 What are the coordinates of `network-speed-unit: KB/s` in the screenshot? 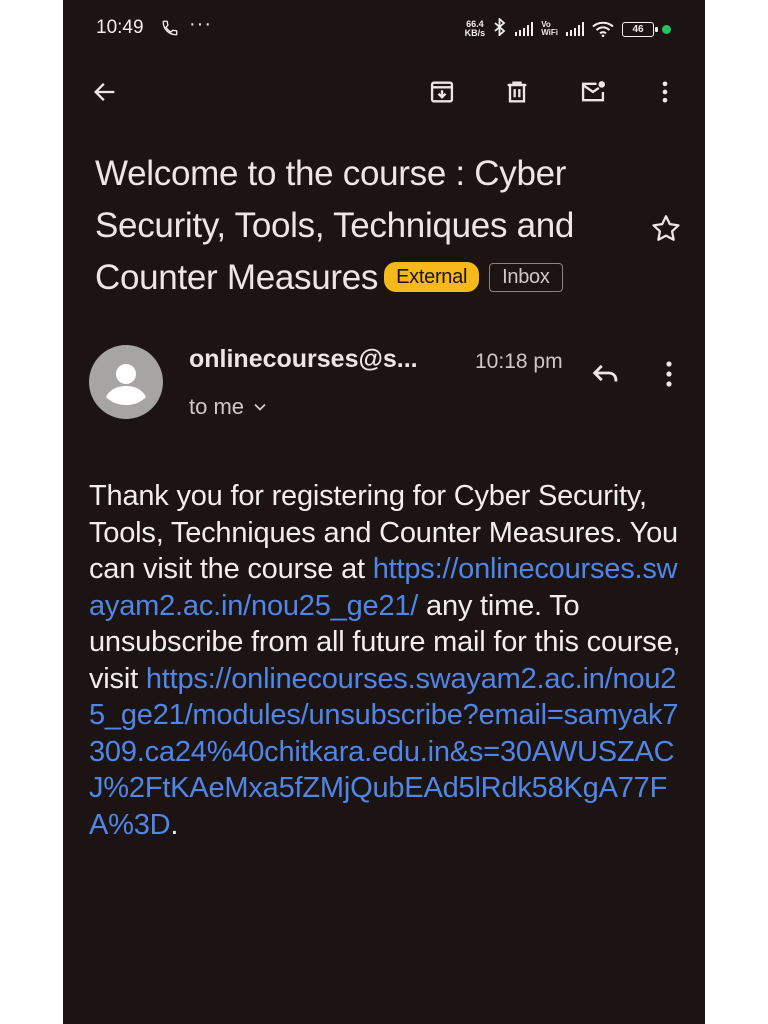 It's located at (475, 33).